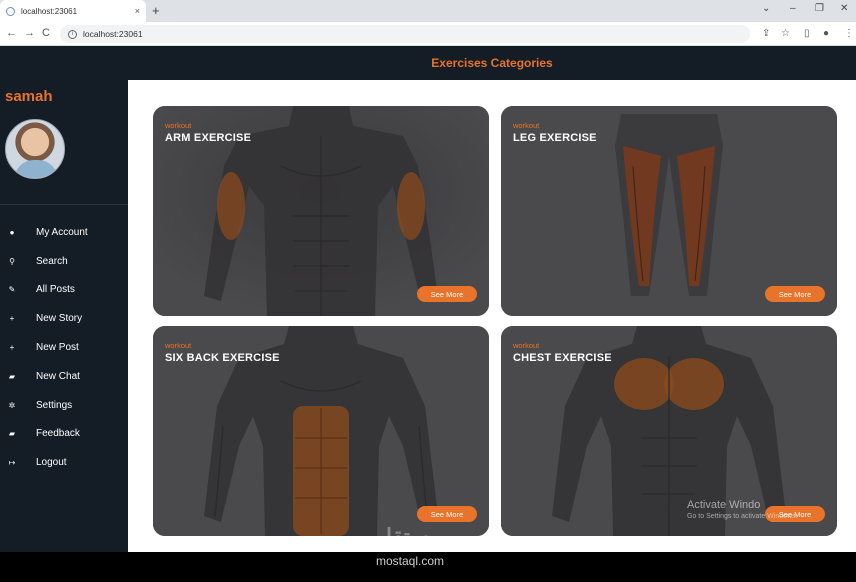  I want to click on sidebar-item-label: My Account, so click(62, 232).